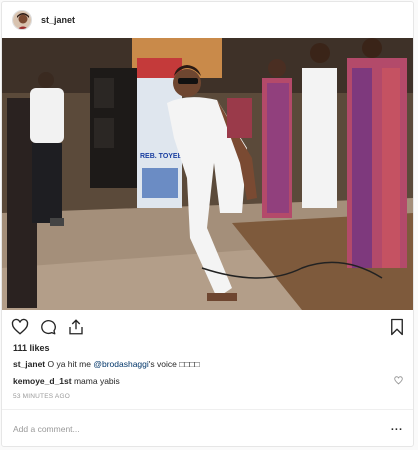 The width and height of the screenshot is (418, 450). What do you see at coordinates (58, 20) in the screenshot?
I see `post-username: st_janet` at bounding box center [58, 20].